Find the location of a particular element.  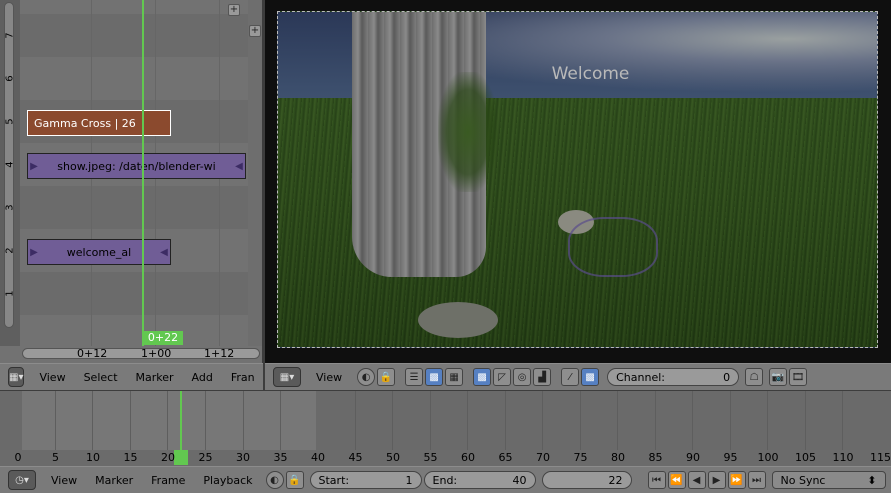

jump-start-icon: ⏮ is located at coordinates (656, 480).